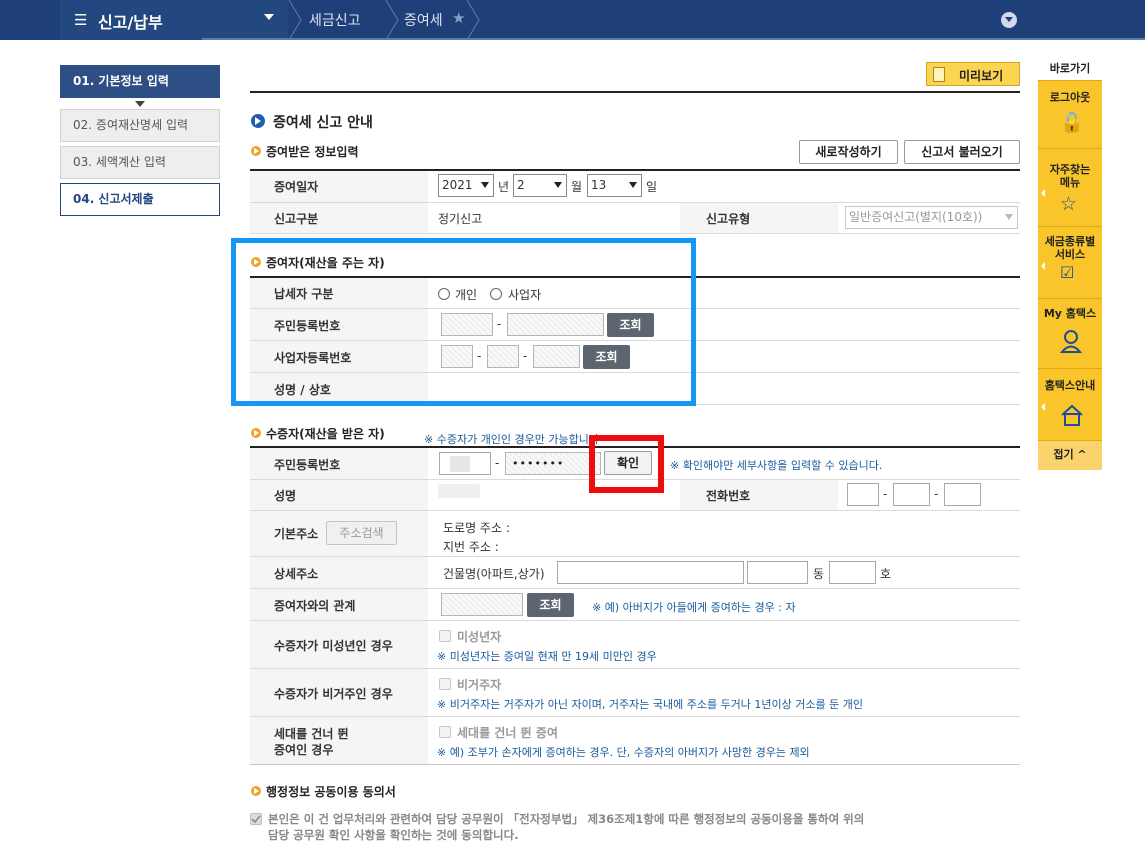  I want to click on hamburger-icon: ☰, so click(80, 20).